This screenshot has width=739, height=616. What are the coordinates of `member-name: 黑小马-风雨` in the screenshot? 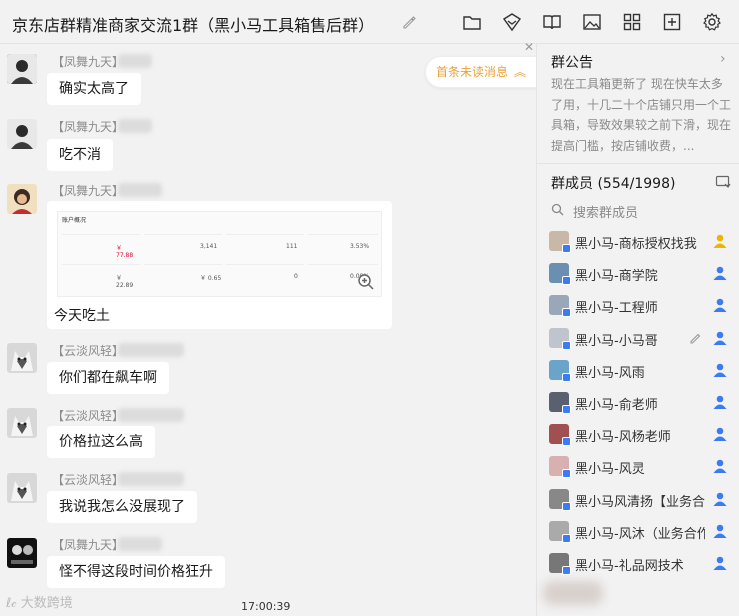 It's located at (610, 373).